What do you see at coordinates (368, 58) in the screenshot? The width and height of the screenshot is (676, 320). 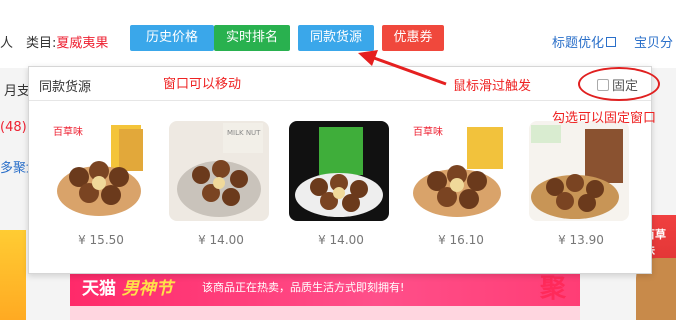 I see `arrow-head-icon` at bounding box center [368, 58].